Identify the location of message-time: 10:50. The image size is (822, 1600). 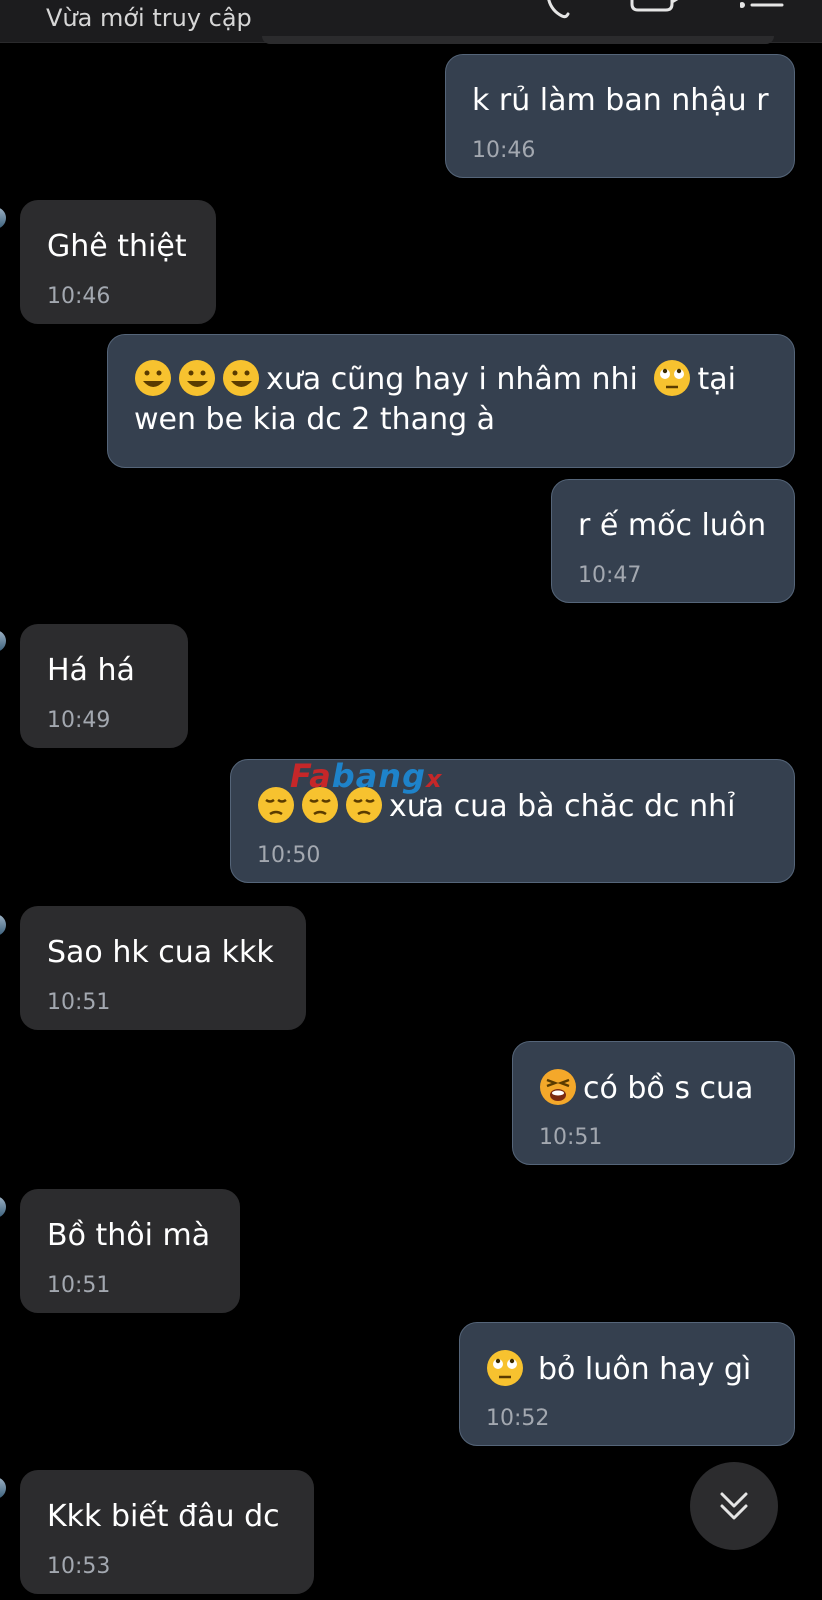
(289, 855).